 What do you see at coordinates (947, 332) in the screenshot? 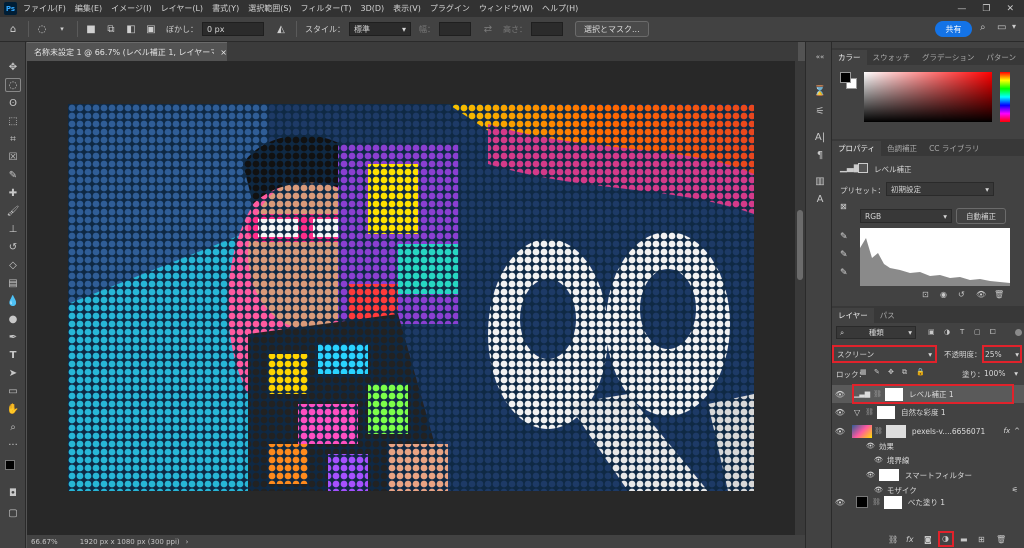
I see `filter-adjustment-icon: ◑` at bounding box center [947, 332].